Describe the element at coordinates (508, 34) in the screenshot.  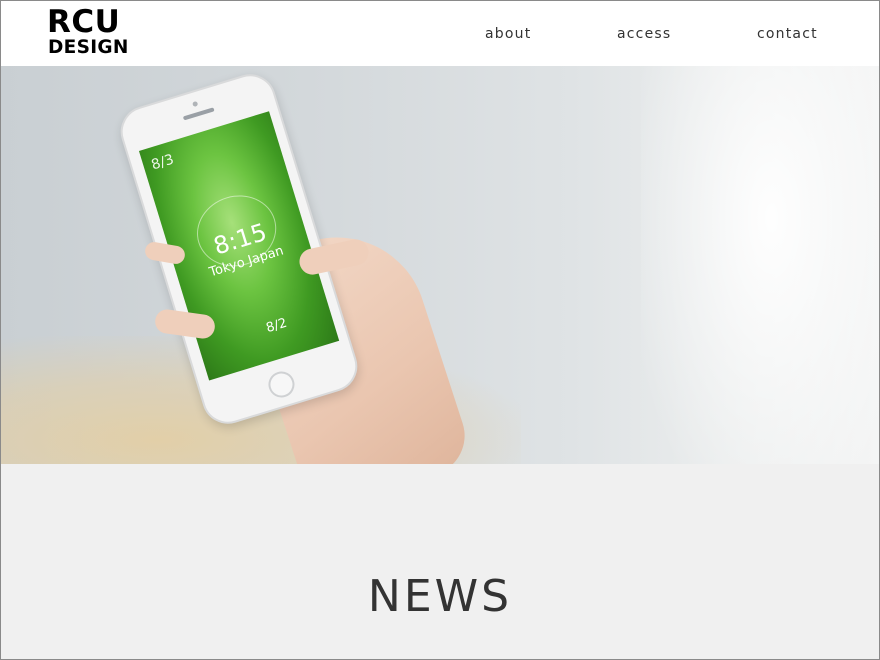
I see `nav-link-about: about` at that location.